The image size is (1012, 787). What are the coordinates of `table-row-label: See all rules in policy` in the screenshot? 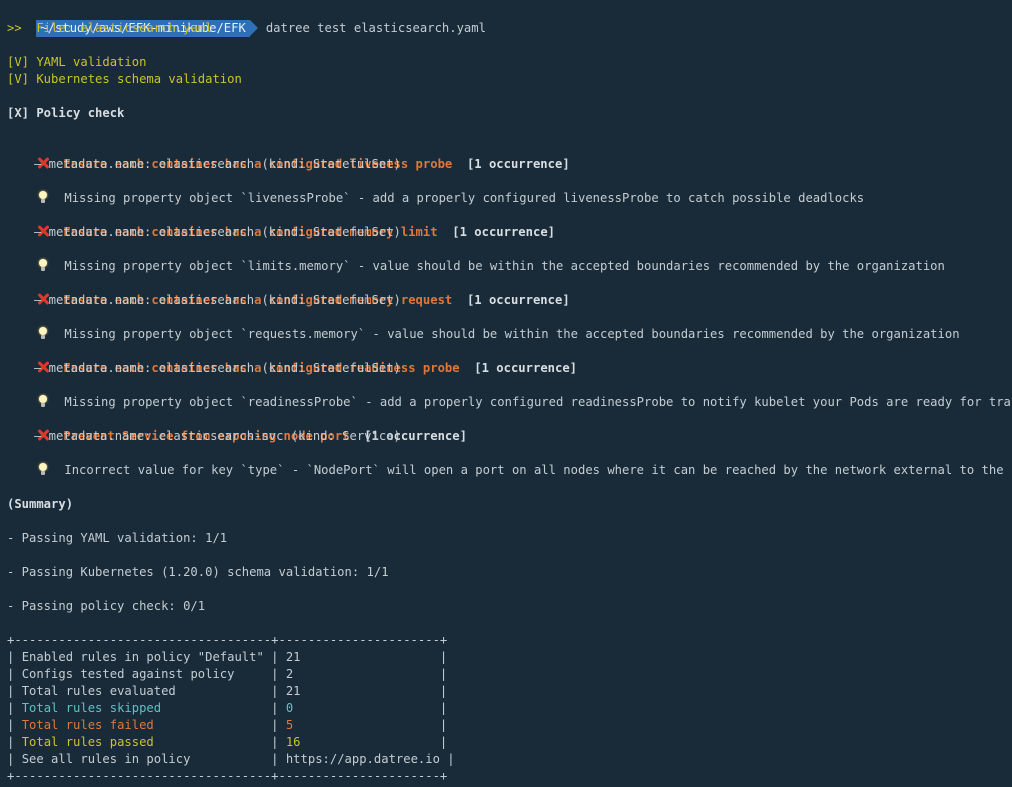 It's located at (142, 759).